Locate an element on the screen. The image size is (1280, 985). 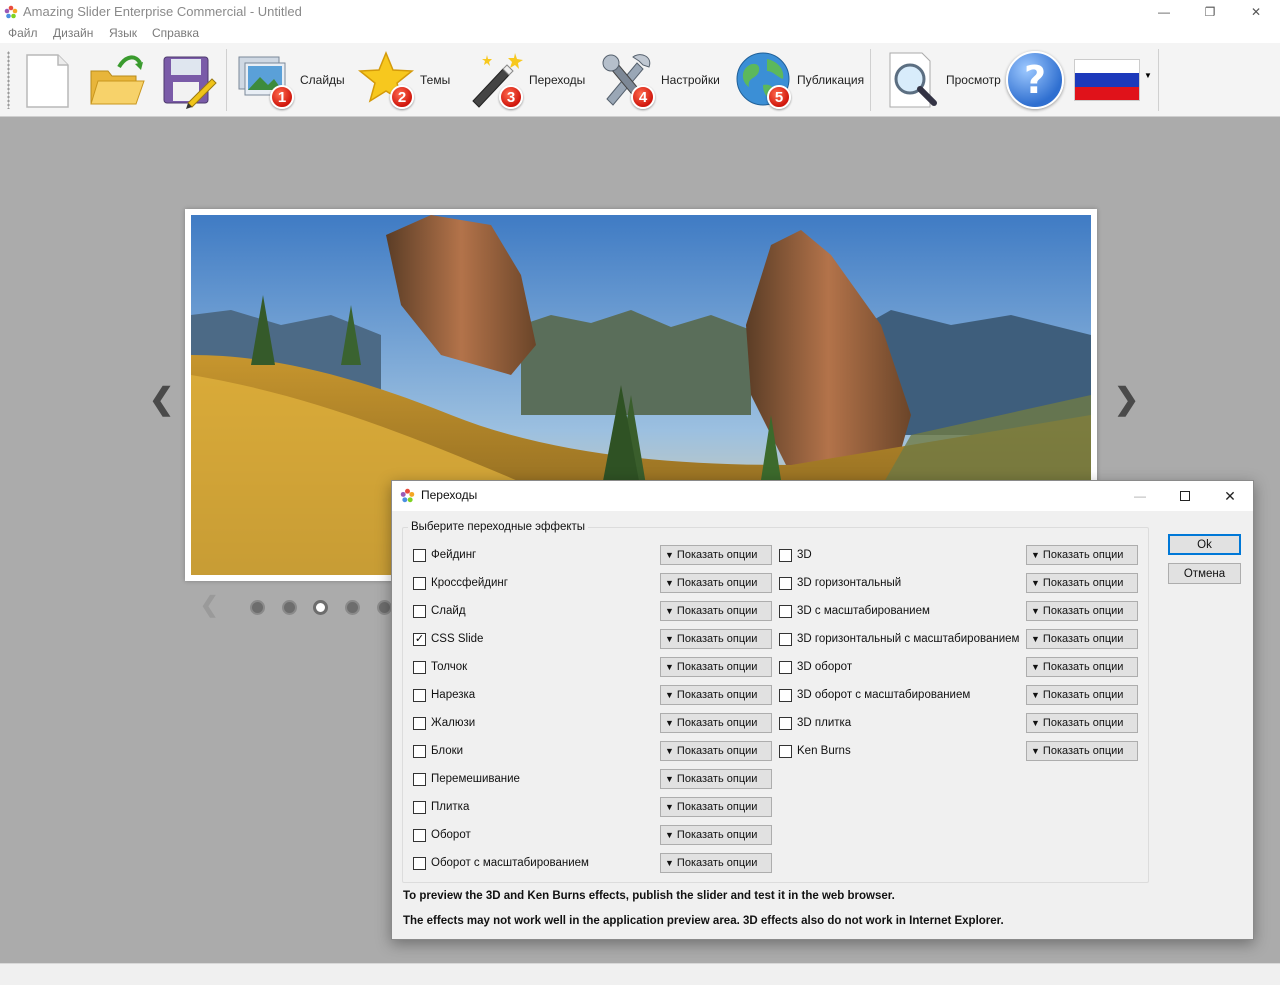
effect-checkbox-row: Оборот с масштабированием is located at coordinates (501, 863).